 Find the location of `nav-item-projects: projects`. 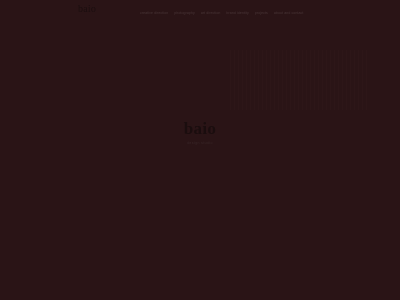

nav-item-projects: projects is located at coordinates (261, 13).